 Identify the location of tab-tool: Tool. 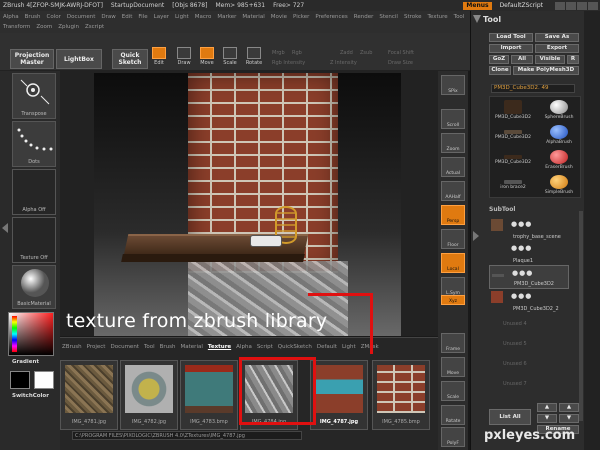
(149, 347).